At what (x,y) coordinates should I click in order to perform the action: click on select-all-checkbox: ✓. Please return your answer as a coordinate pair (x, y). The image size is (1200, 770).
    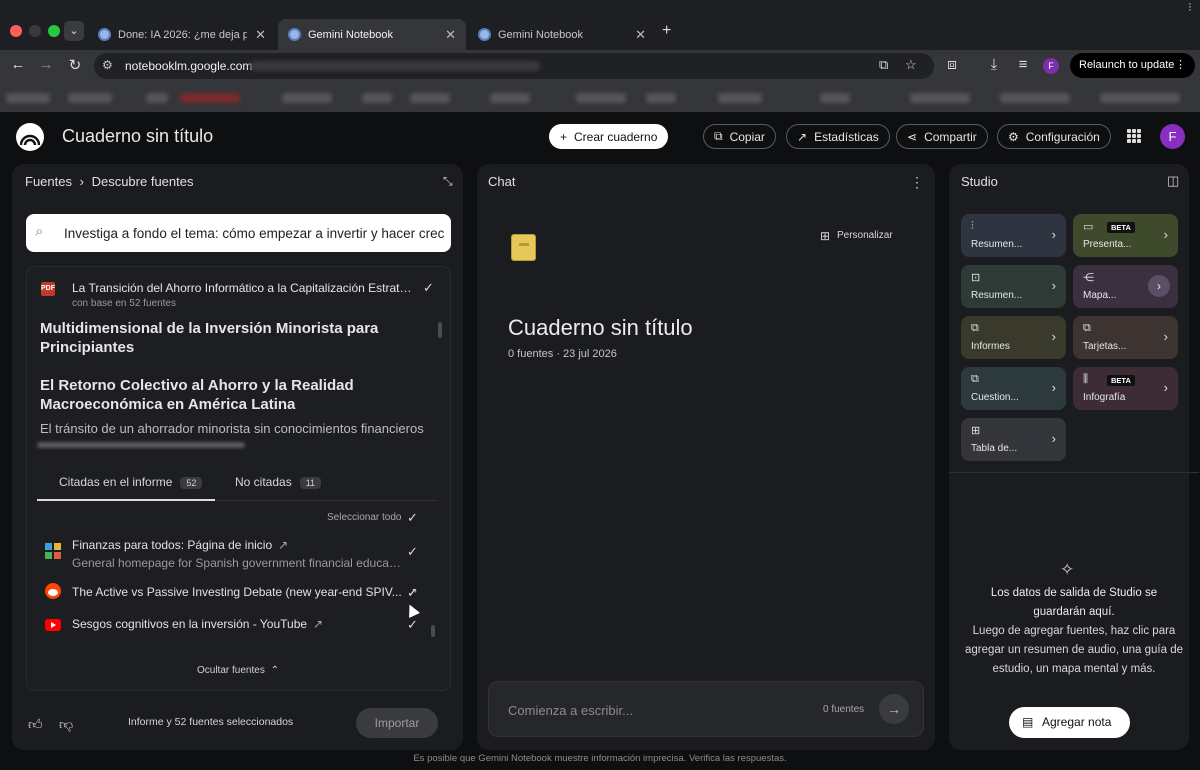
    Looking at the image, I should click on (412, 518).